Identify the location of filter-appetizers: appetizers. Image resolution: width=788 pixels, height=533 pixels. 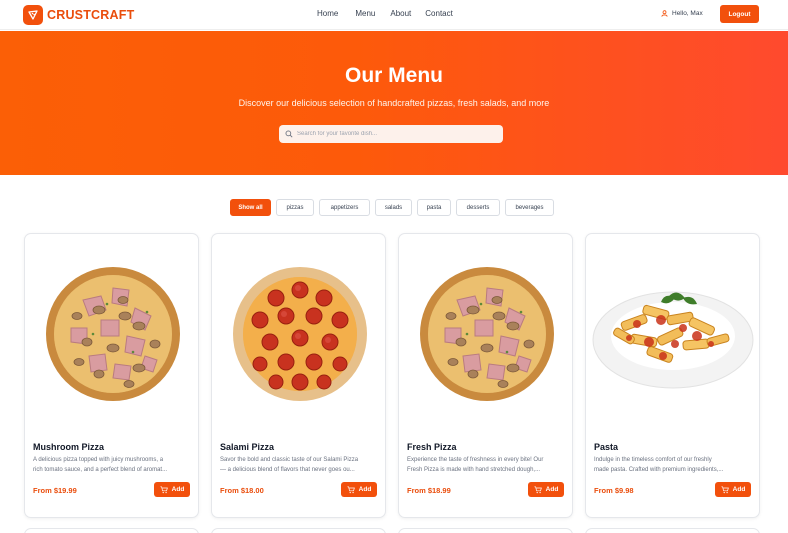
(344, 207).